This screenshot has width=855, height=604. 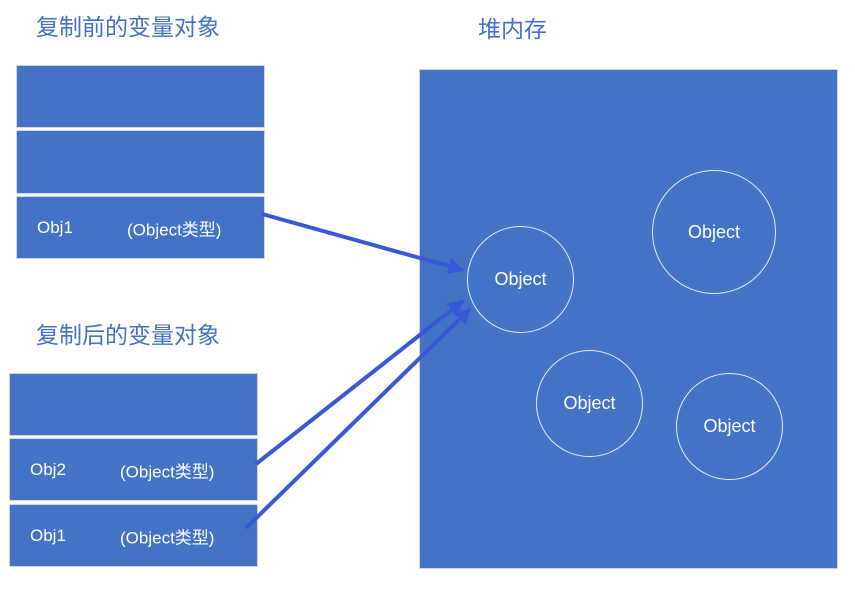 I want to click on arrow-after-obj2-to-object, so click(x=359, y=382).